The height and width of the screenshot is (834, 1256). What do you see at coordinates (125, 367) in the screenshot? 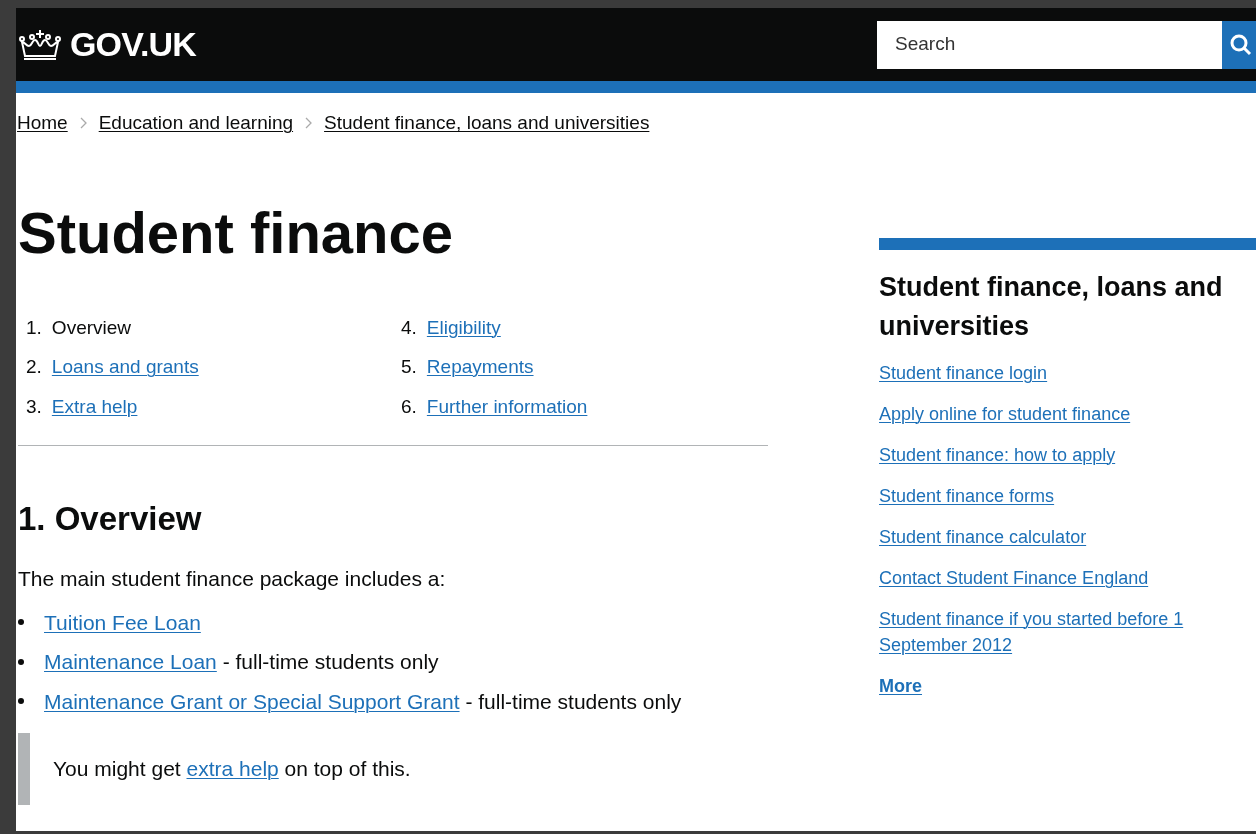
I see `contents-link: Loans and grants` at bounding box center [125, 367].